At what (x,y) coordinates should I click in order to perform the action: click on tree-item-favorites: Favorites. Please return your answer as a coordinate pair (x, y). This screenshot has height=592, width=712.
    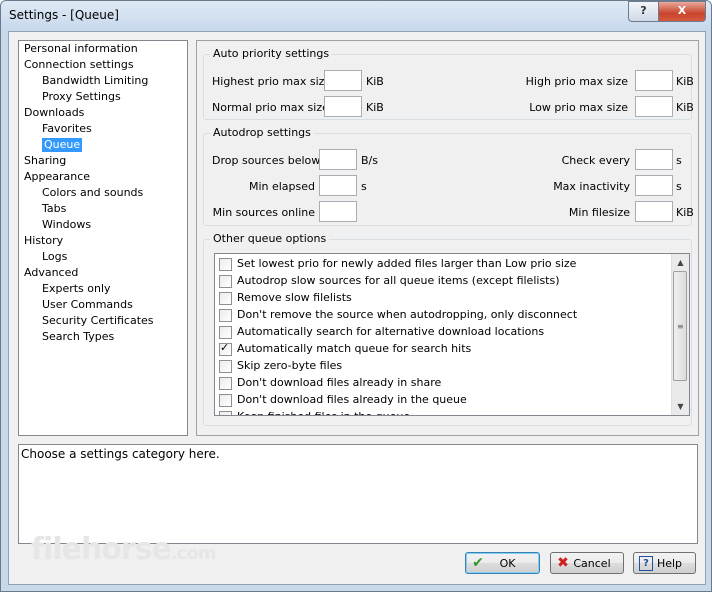
    Looking at the image, I should click on (67, 129).